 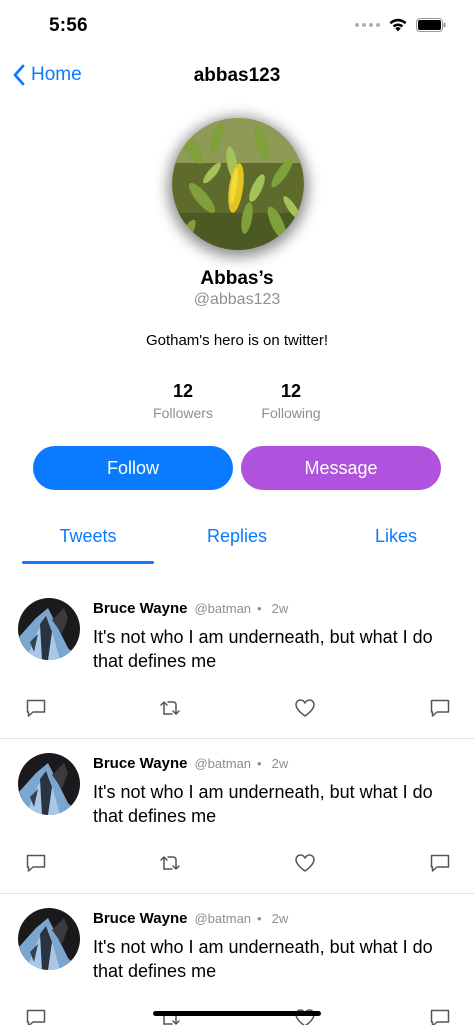 I want to click on profile-display-name: Abbas’s, so click(x=237, y=278).